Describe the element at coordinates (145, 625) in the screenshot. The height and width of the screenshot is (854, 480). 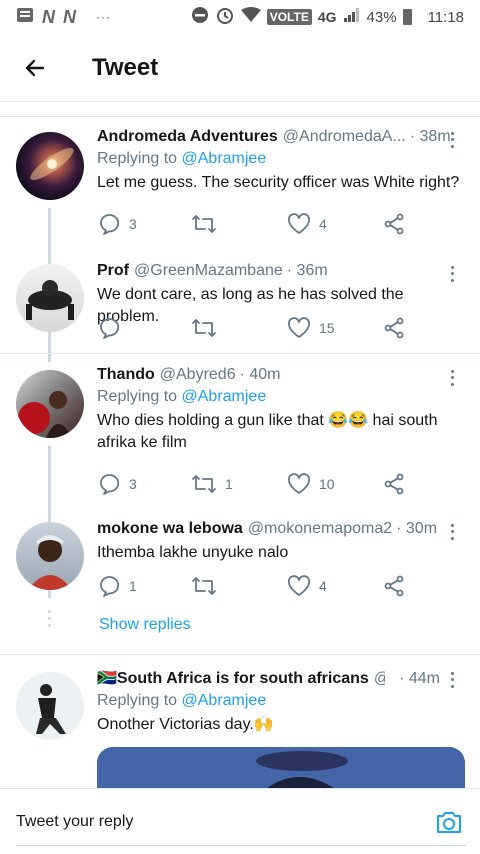
I see `show-replies-link: Show replies` at that location.